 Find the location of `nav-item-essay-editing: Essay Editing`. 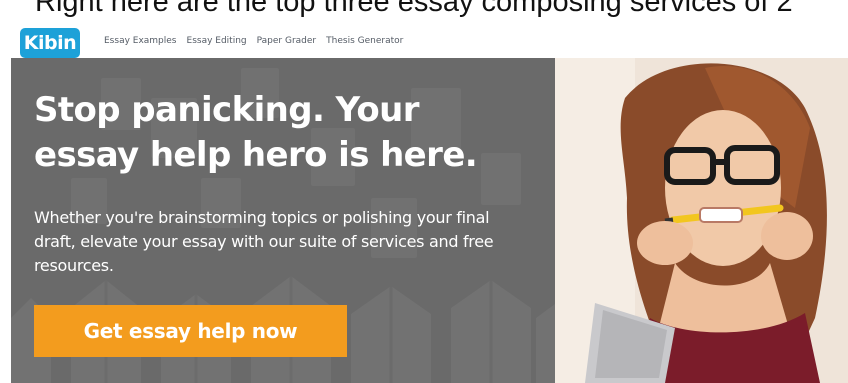

nav-item-essay-editing: Essay Editing is located at coordinates (217, 41).